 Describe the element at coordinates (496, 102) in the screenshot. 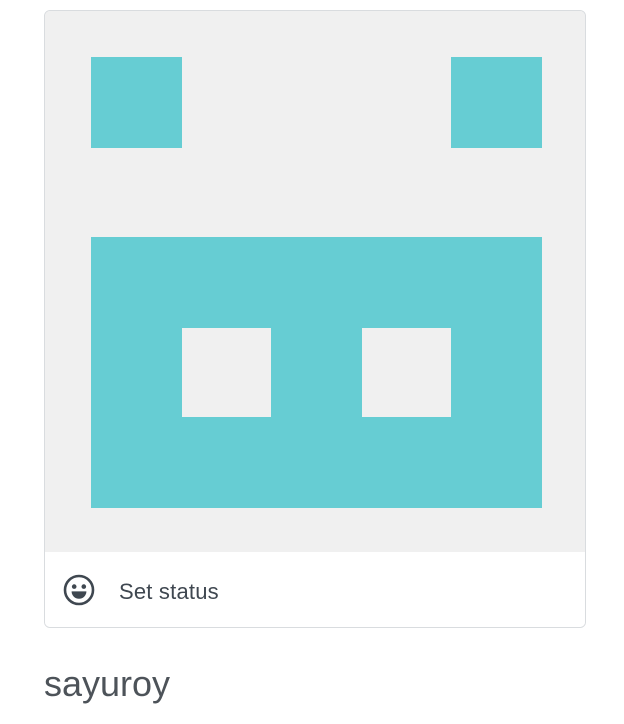

I see `identicon-block-top-right` at that location.